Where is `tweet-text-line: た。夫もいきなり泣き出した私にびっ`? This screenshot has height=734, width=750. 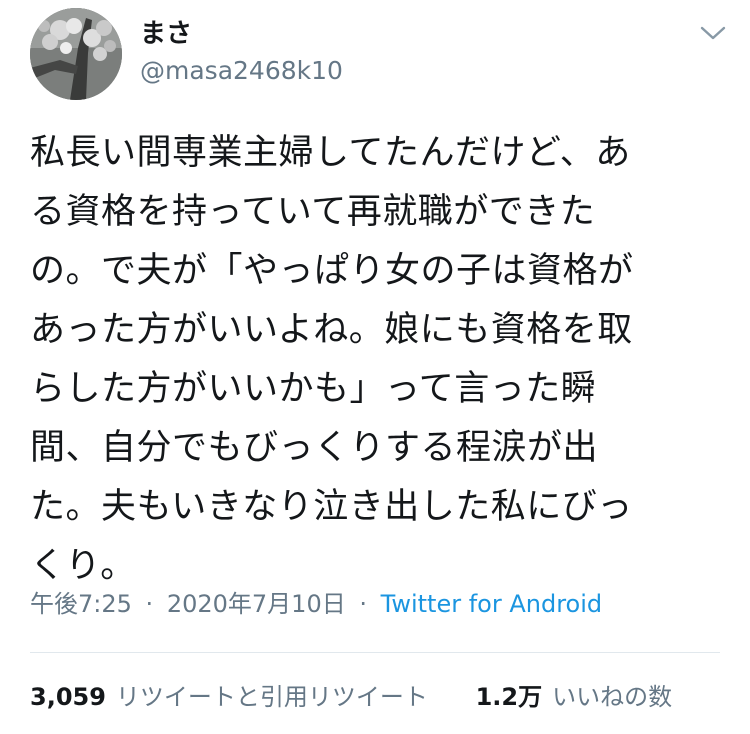
tweet-text-line: た。夫もいきなり泣き出した私にびっ is located at coordinates (331, 507).